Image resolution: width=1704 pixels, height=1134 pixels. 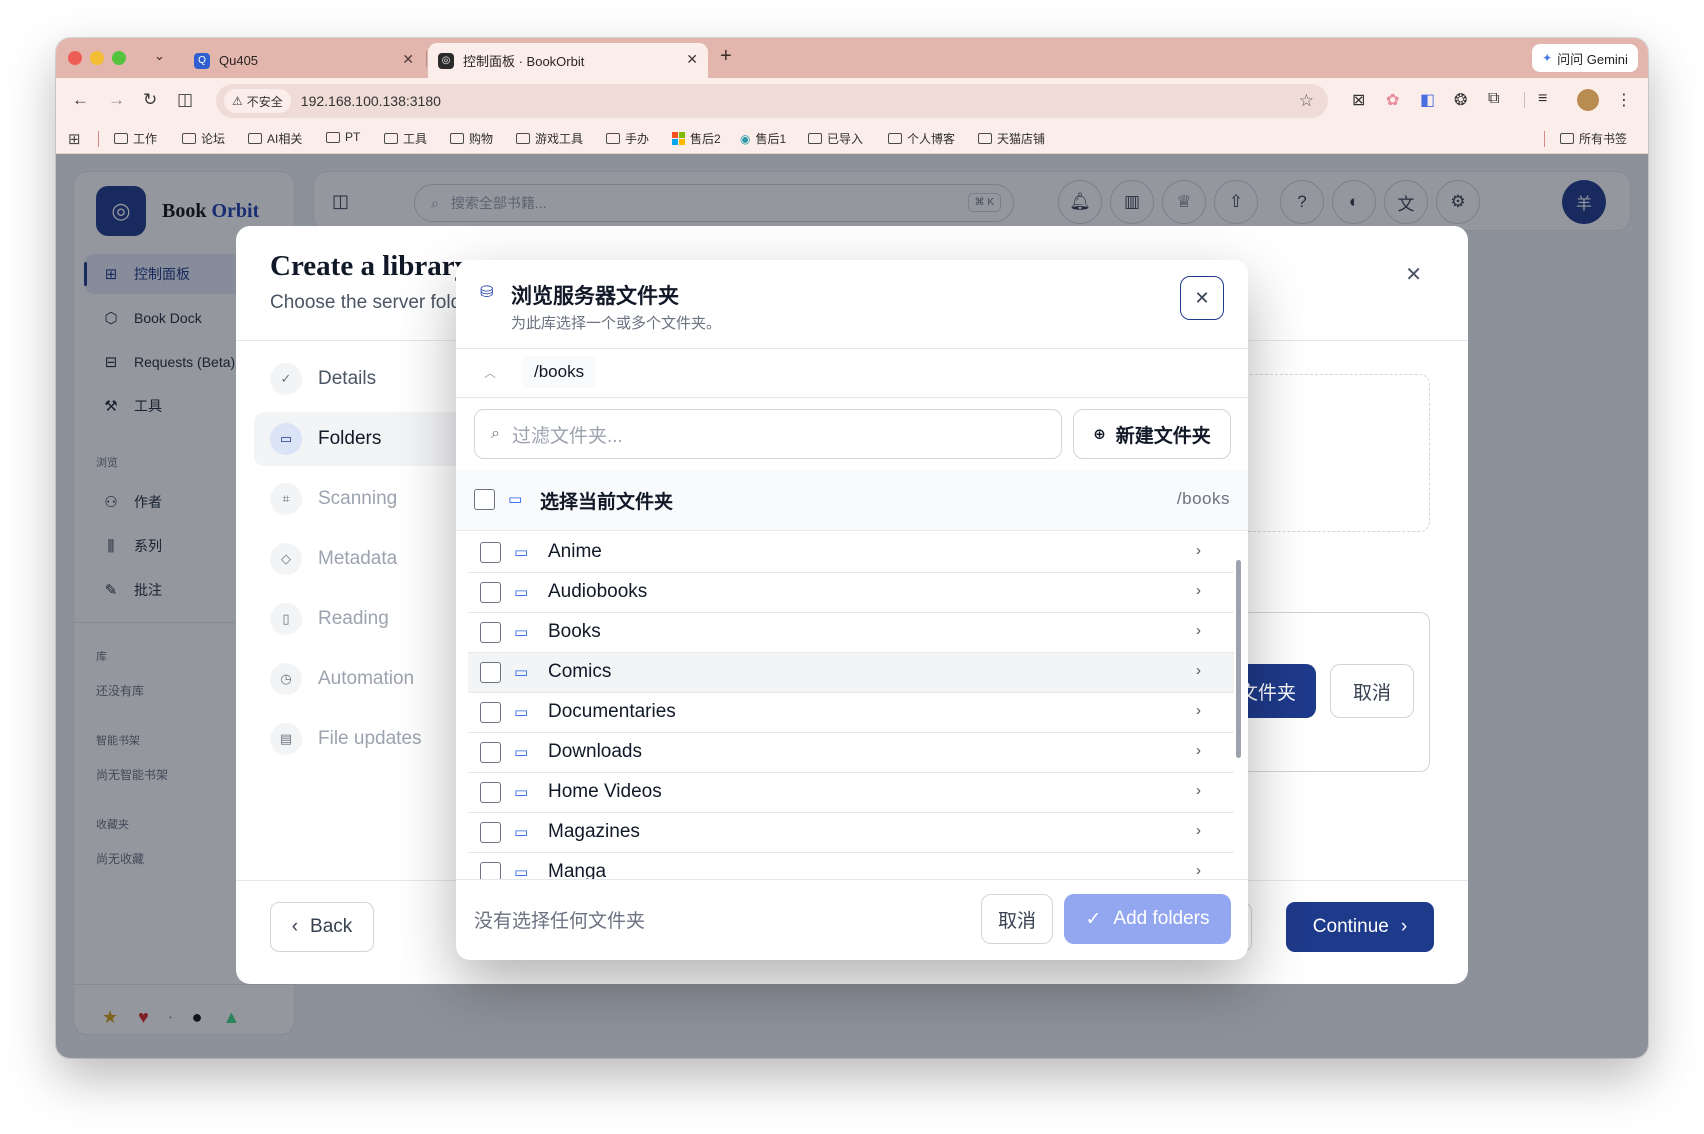 What do you see at coordinates (1427, 100) in the screenshot?
I see `extension-blue-icon: ◧` at bounding box center [1427, 100].